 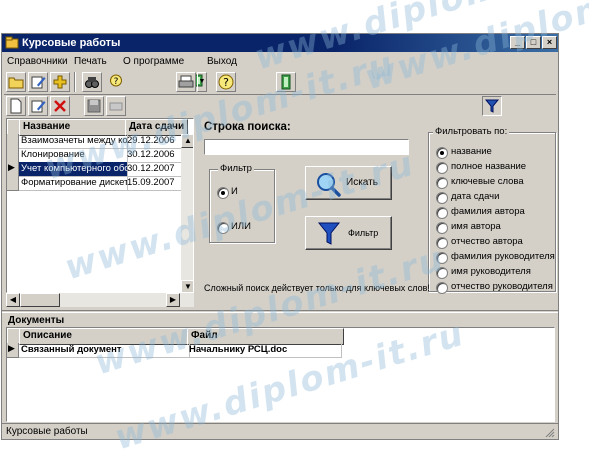 What do you see at coordinates (306, 147) in the screenshot?
I see `search-input` at bounding box center [306, 147].